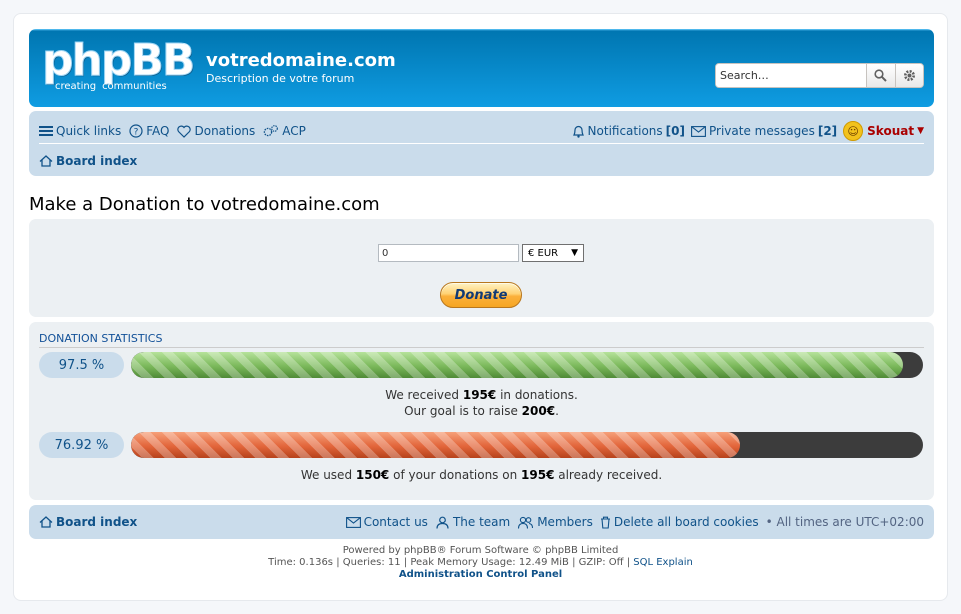 This screenshot has width=961, height=614. Describe the element at coordinates (301, 60) in the screenshot. I see `site-title: votredomaine.com` at that location.